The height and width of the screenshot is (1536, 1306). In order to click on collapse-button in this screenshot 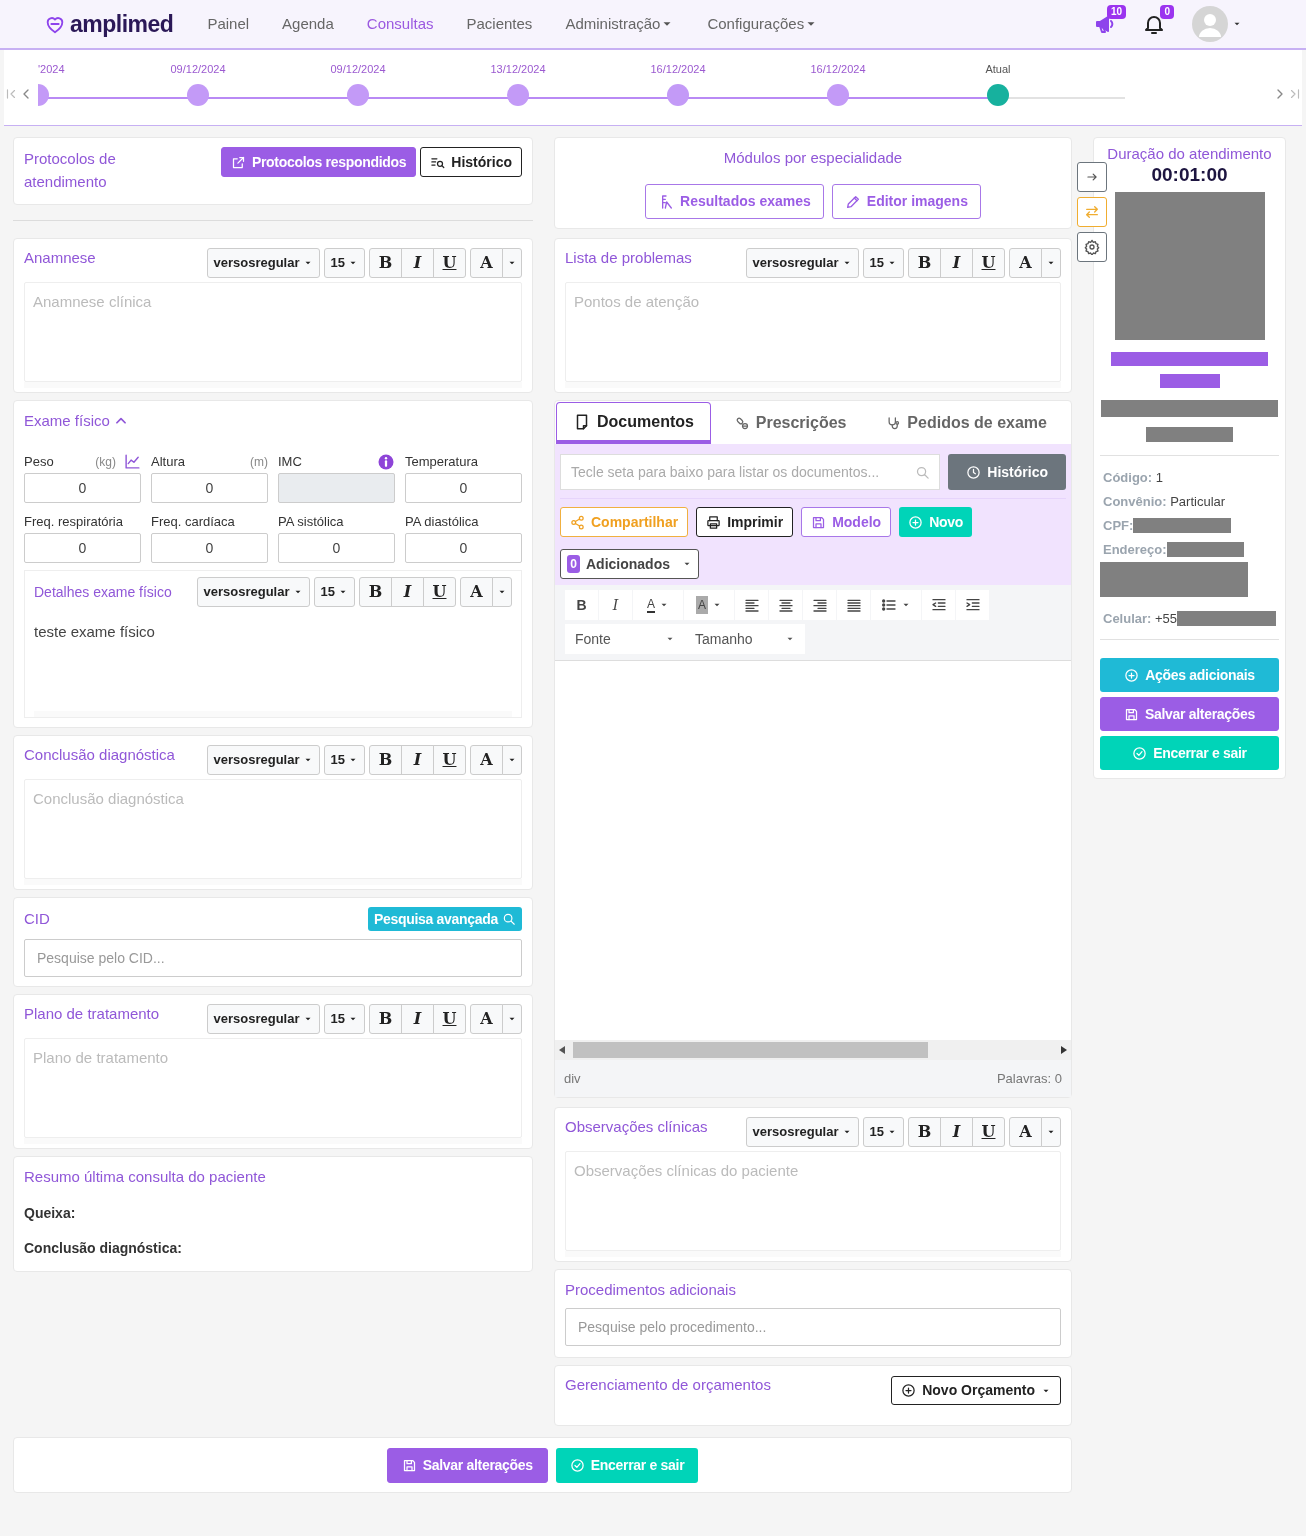, I will do `click(1092, 177)`.